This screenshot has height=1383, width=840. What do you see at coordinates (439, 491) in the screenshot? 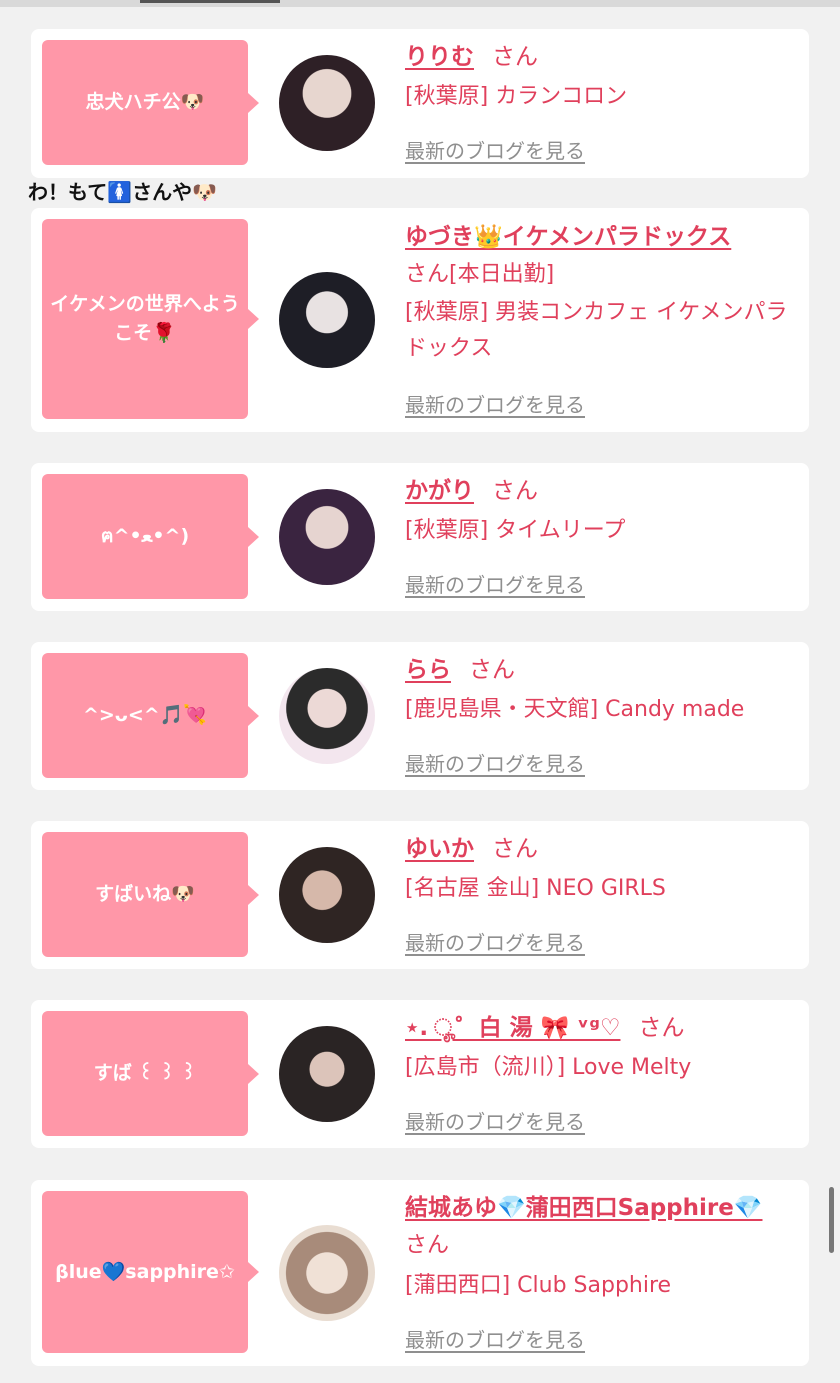
I see `girl-name-link: かがり` at bounding box center [439, 491].